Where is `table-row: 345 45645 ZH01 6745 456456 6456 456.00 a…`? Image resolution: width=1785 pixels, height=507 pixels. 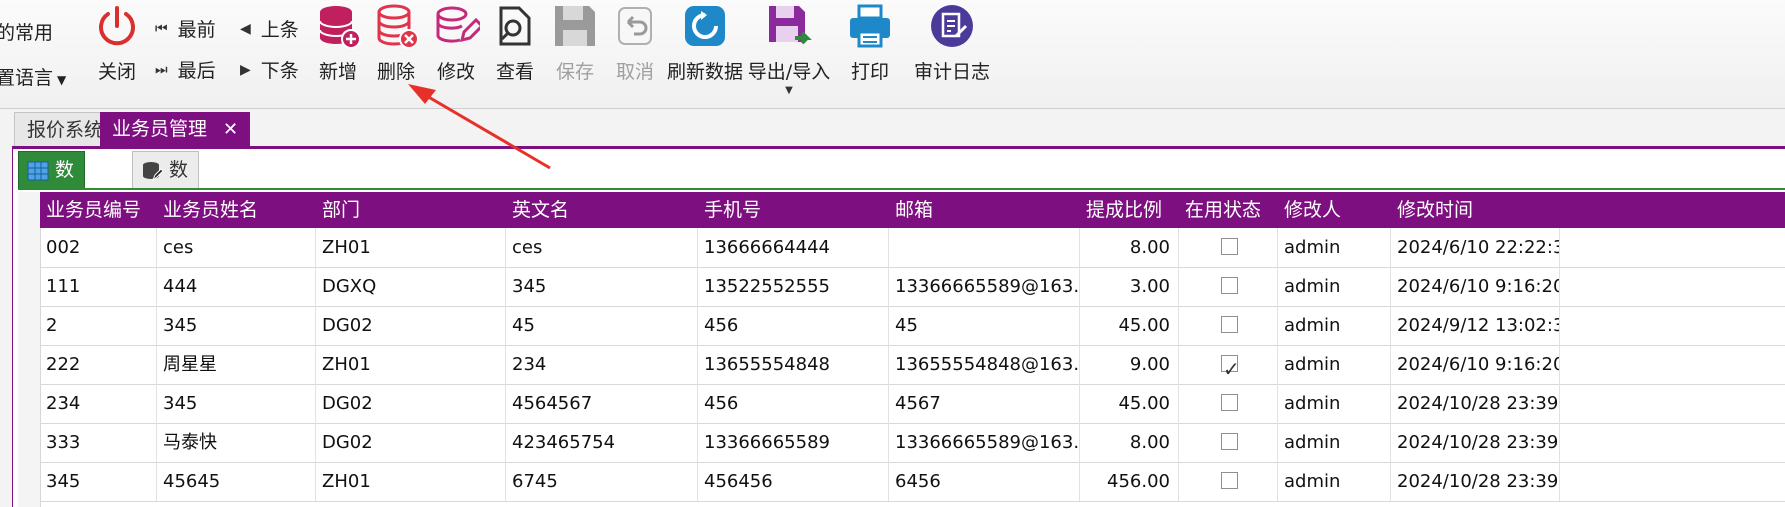
table-row: 345 45645 ZH01 6745 456456 6456 456.00 a… is located at coordinates (912, 482).